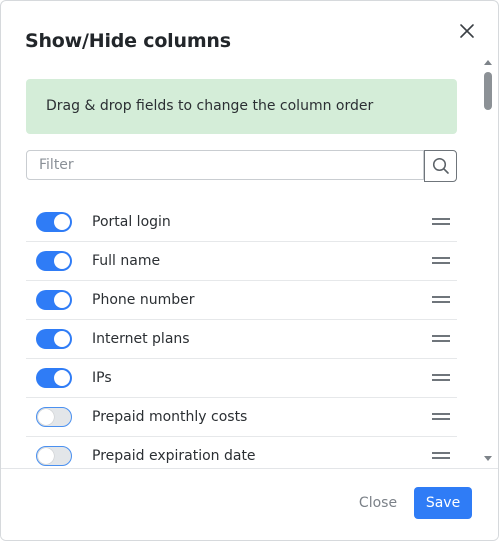 Image resolution: width=499 pixels, height=541 pixels. What do you see at coordinates (443, 503) in the screenshot?
I see `save-button: Save` at bounding box center [443, 503].